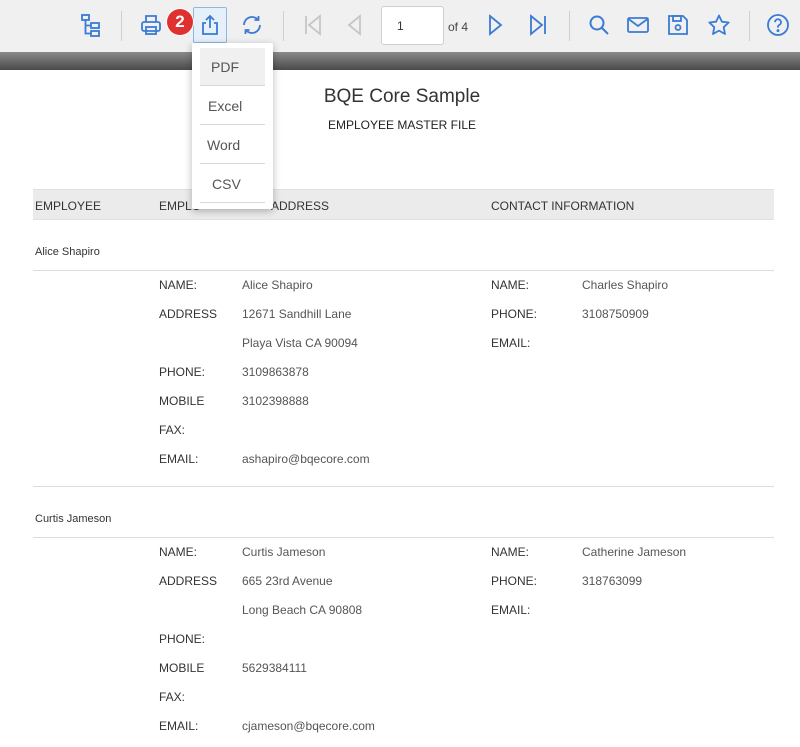 Image resolution: width=800 pixels, height=747 pixels. I want to click on refresh-icon, so click(252, 25).